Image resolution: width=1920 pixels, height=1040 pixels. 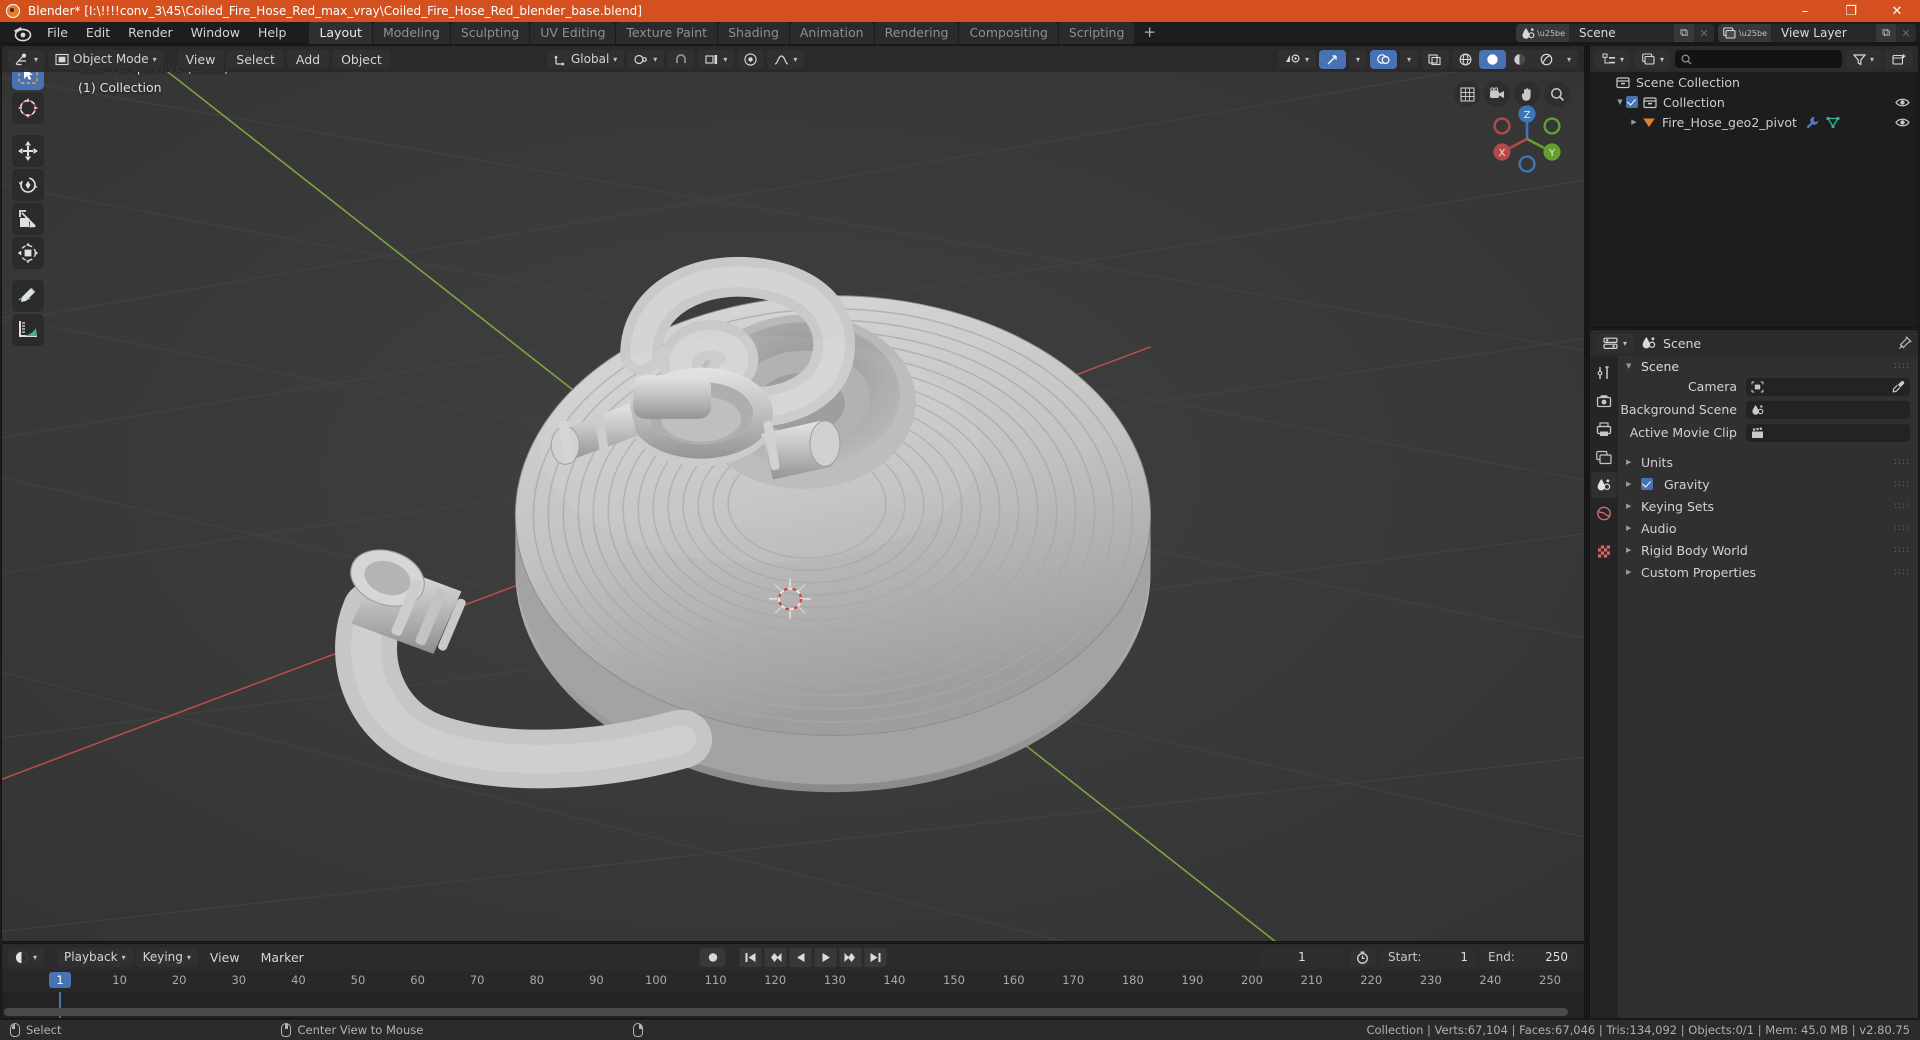 I want to click on viewport-menu-object: Object, so click(x=361, y=59).